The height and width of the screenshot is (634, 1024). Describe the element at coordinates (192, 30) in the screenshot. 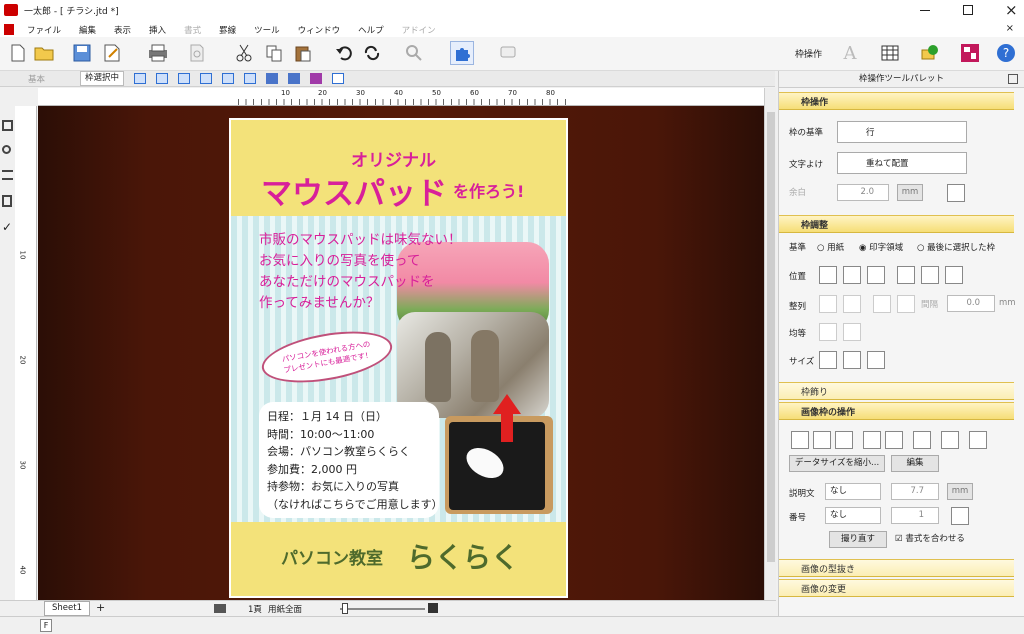

I see `menu-format: 書式` at that location.